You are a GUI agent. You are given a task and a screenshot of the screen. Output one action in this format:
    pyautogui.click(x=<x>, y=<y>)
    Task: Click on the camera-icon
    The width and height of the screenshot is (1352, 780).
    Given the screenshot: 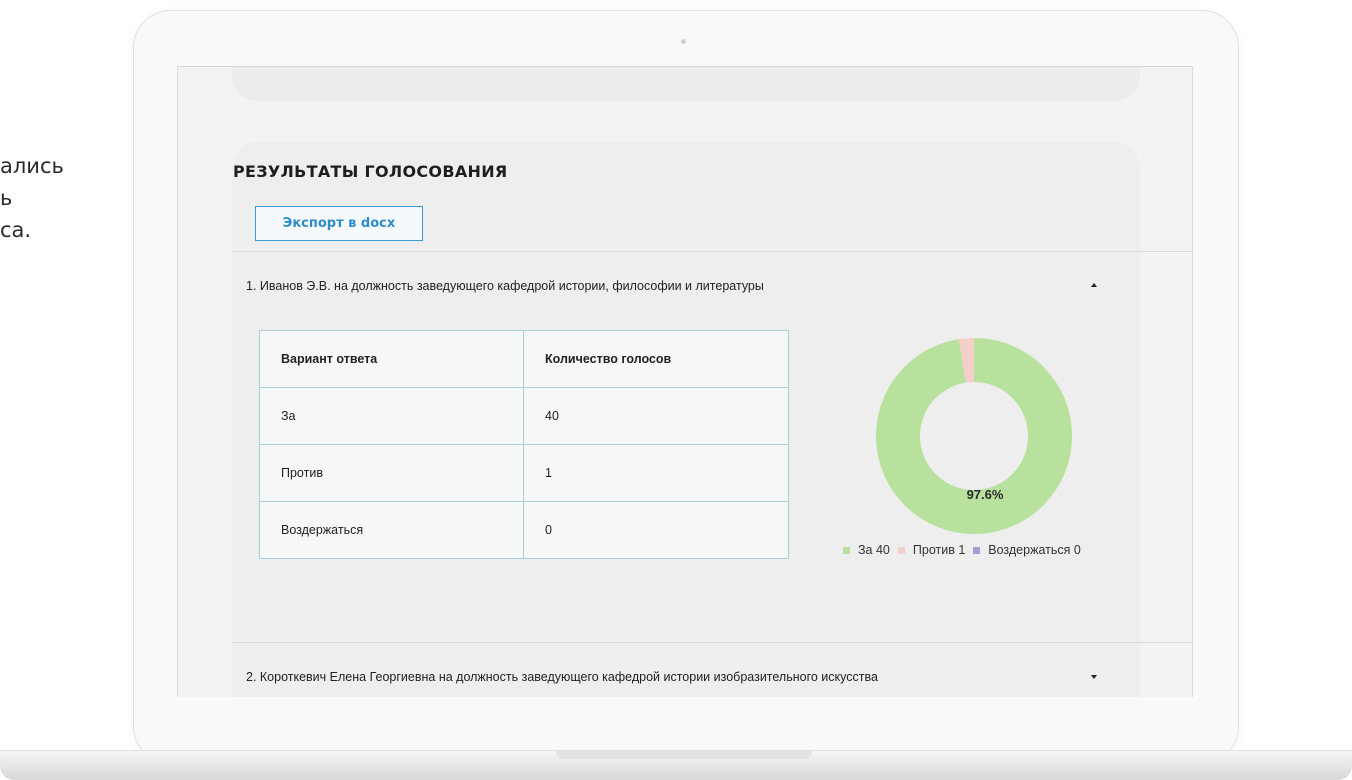 What is the action you would take?
    pyautogui.click(x=683, y=41)
    